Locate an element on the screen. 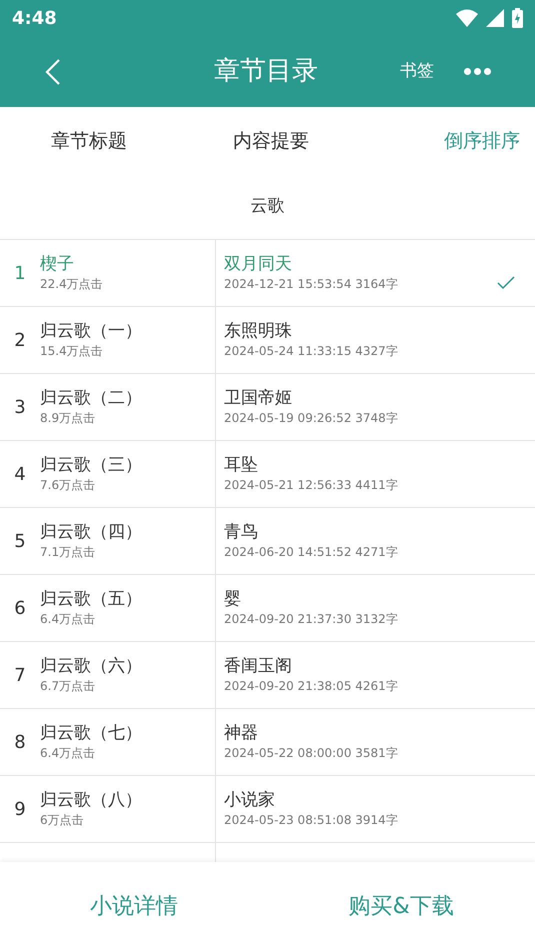 The image size is (535, 951). chapter-title: 归云歌（二） is located at coordinates (91, 398).